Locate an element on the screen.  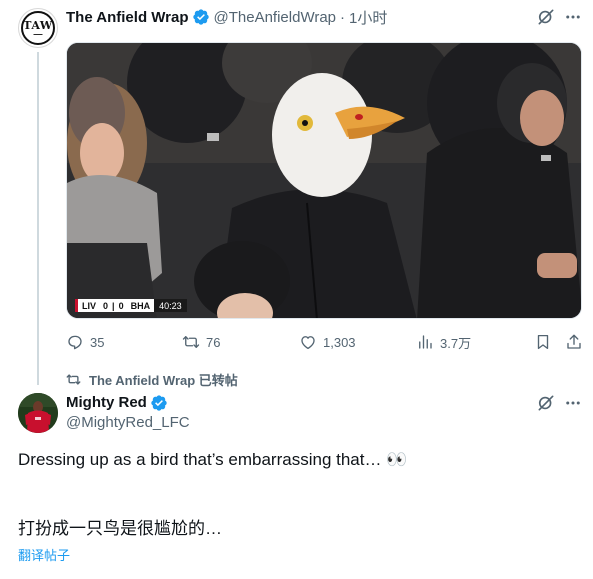
reply-icon is located at coordinates (75, 342).